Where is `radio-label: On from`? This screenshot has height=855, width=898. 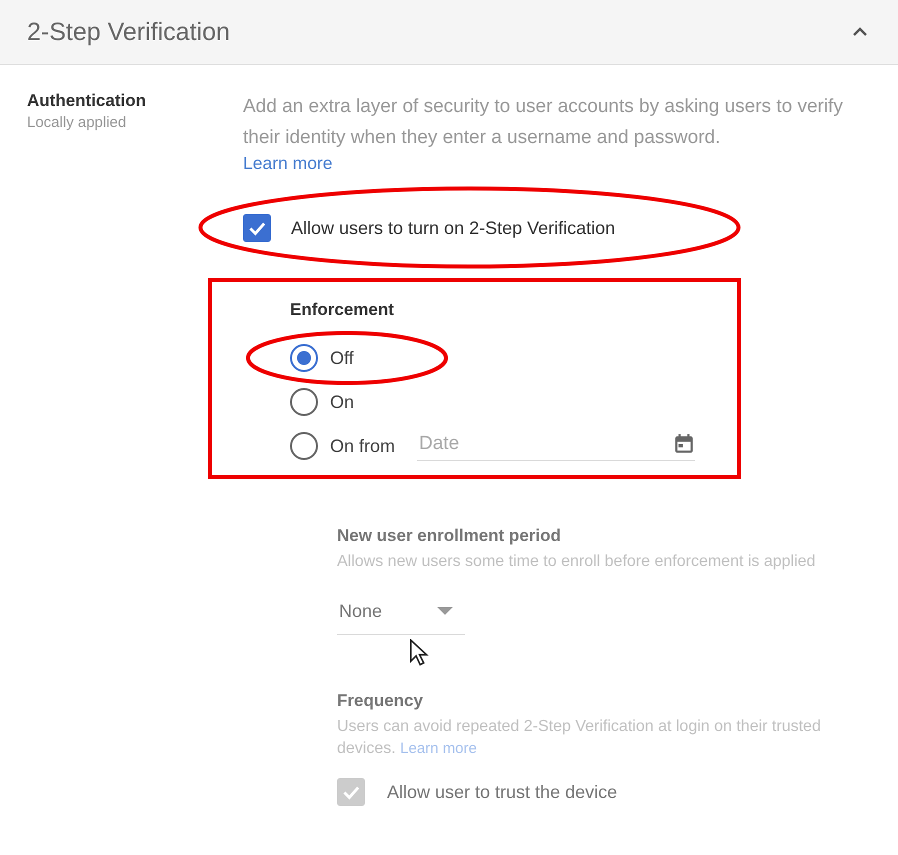
radio-label: On from is located at coordinates (363, 446).